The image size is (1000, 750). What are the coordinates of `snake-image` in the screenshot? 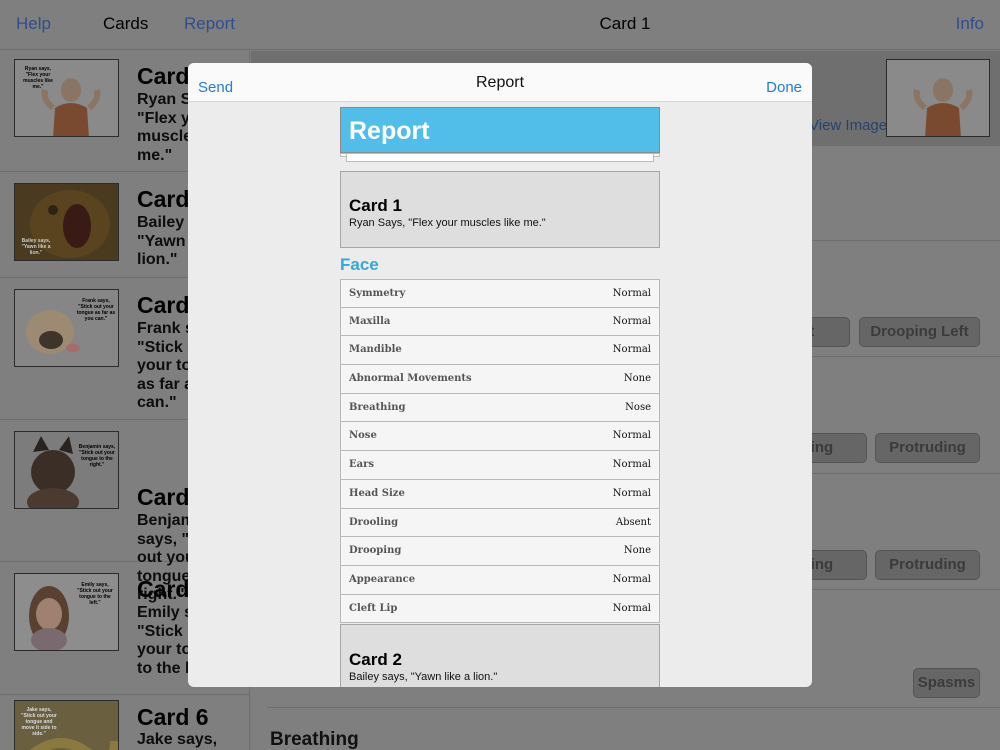 It's located at (73, 744).